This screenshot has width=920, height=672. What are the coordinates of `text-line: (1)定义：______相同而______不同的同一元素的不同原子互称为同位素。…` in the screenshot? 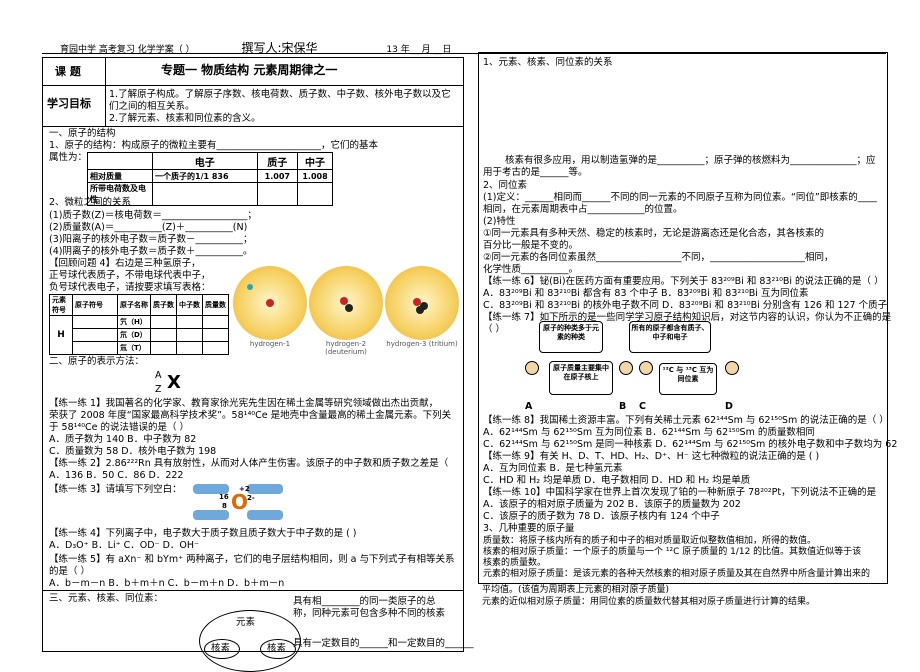 It's located at (680, 197).